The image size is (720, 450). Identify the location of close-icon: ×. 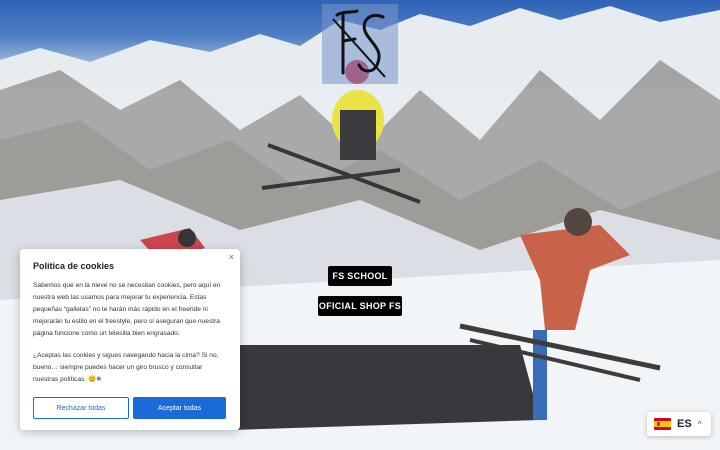
(231, 257).